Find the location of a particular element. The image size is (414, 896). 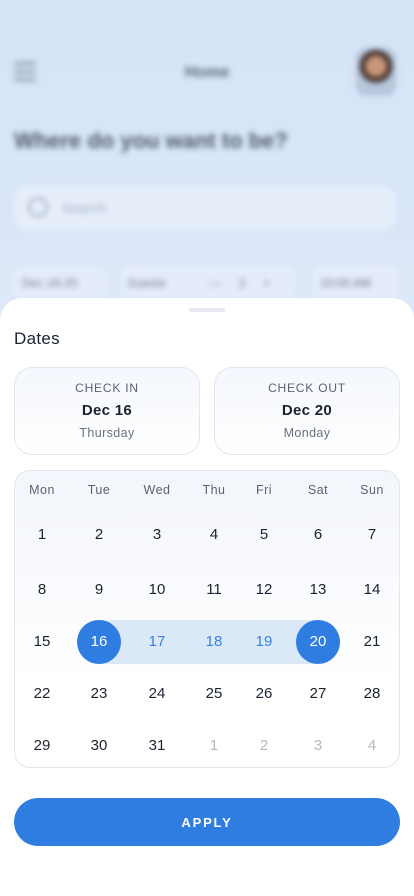

calendar-day: 25 is located at coordinates (214, 694).